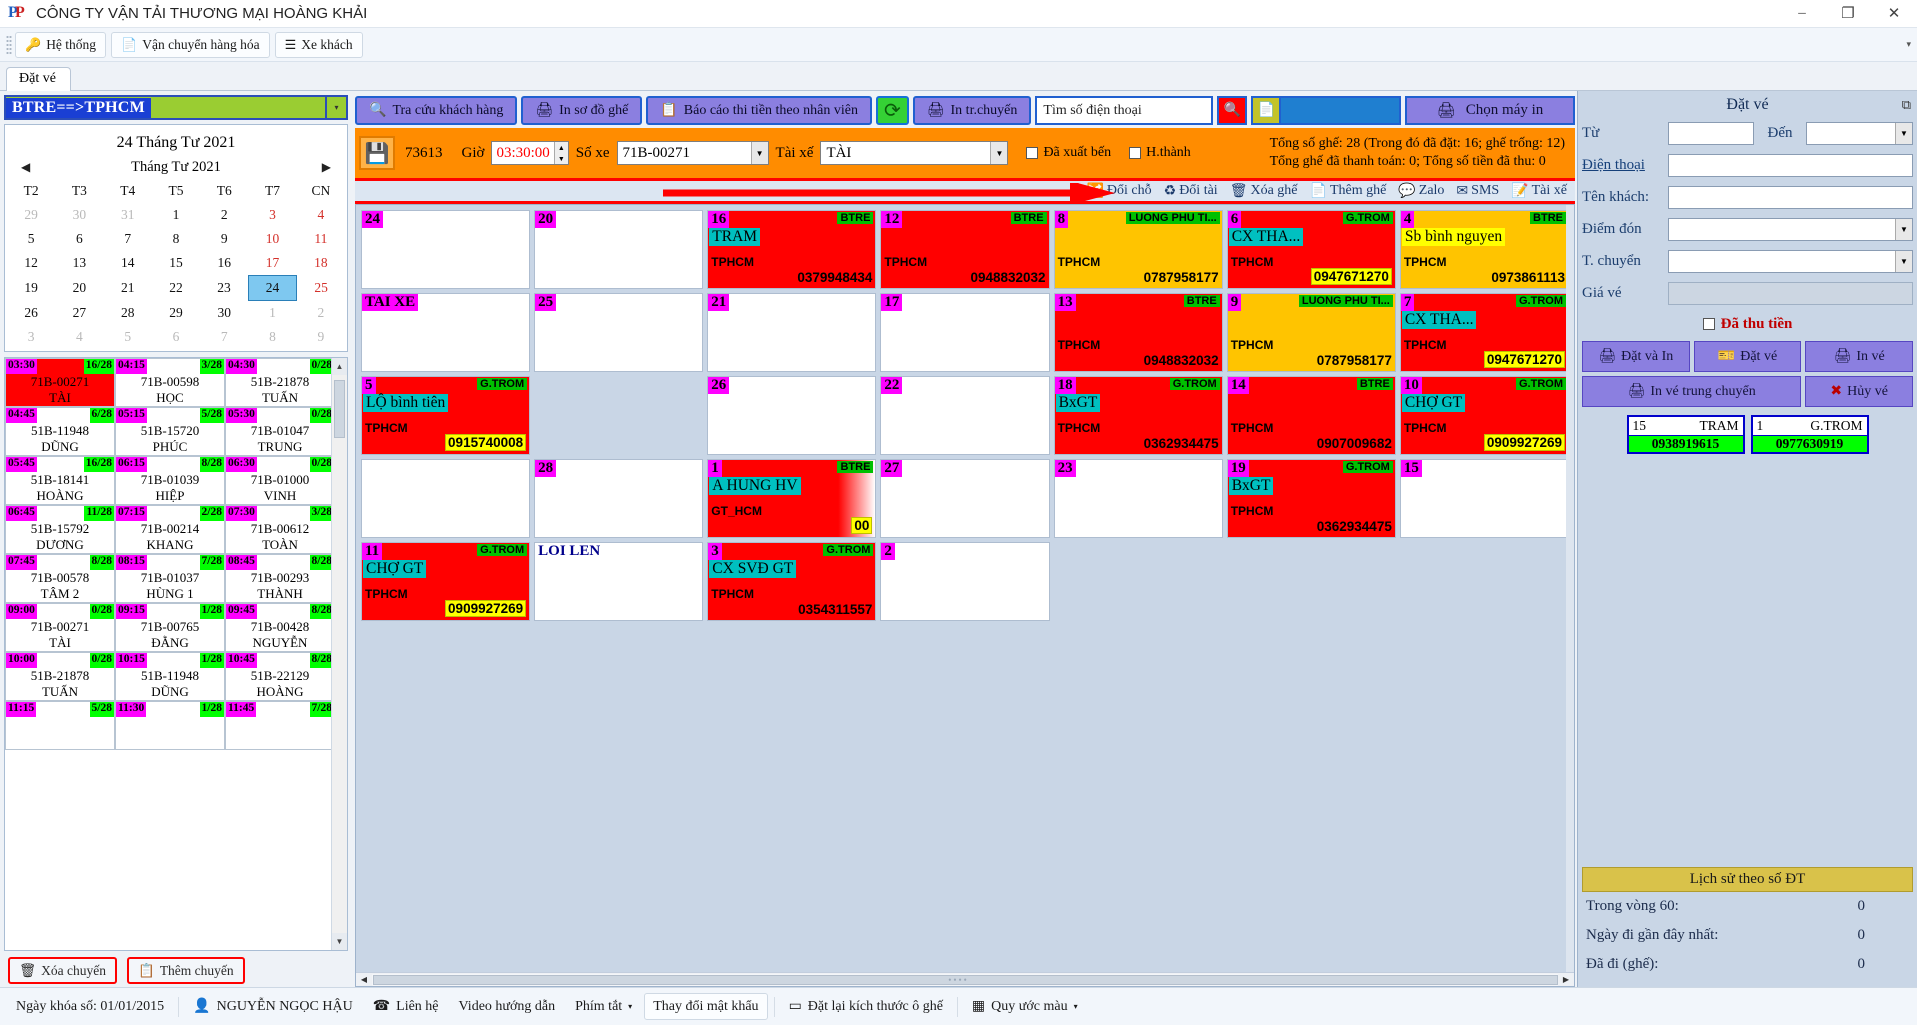 The image size is (1917, 1025). Describe the element at coordinates (280, 480) in the screenshot. I see `trip-item: 06:30 0/28 71B-01000 VINH` at that location.